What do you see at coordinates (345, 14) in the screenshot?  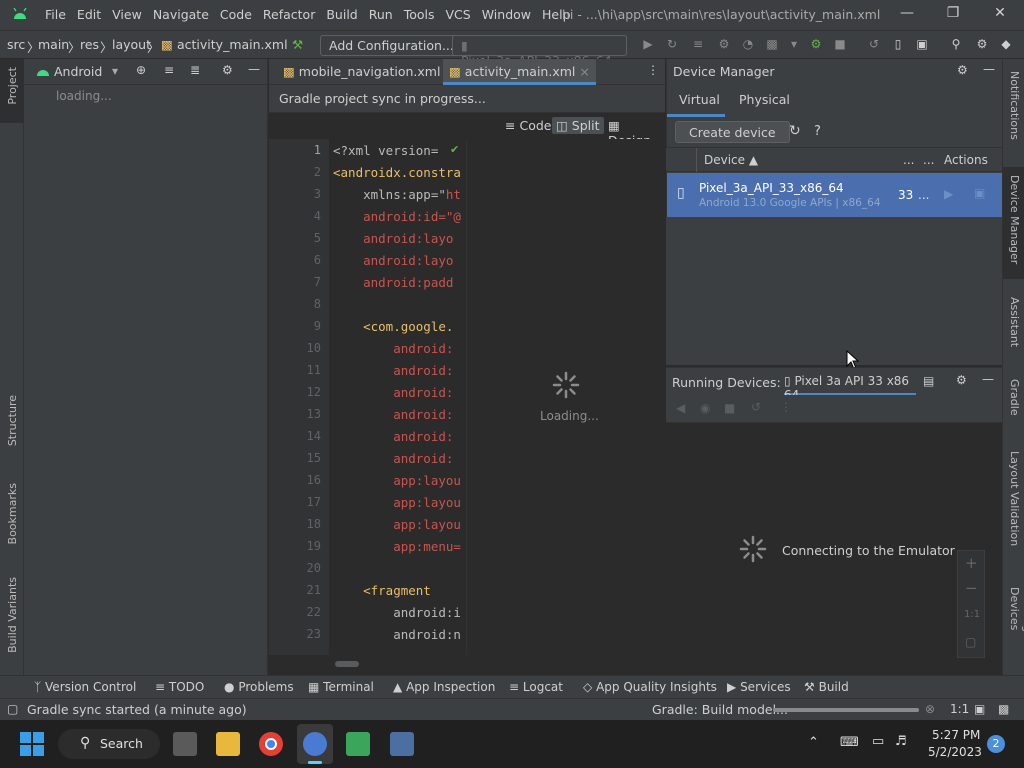 I see `menu-build: Build` at bounding box center [345, 14].